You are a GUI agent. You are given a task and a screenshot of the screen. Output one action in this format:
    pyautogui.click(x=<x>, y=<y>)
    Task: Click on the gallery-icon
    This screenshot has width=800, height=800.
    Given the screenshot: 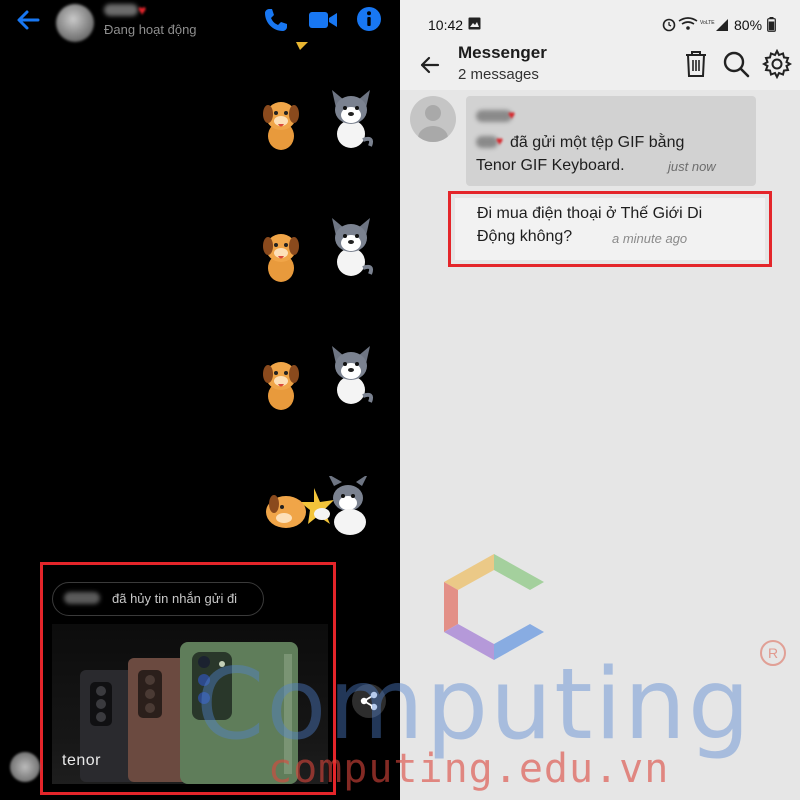 What is the action you would take?
    pyautogui.click(x=474, y=23)
    